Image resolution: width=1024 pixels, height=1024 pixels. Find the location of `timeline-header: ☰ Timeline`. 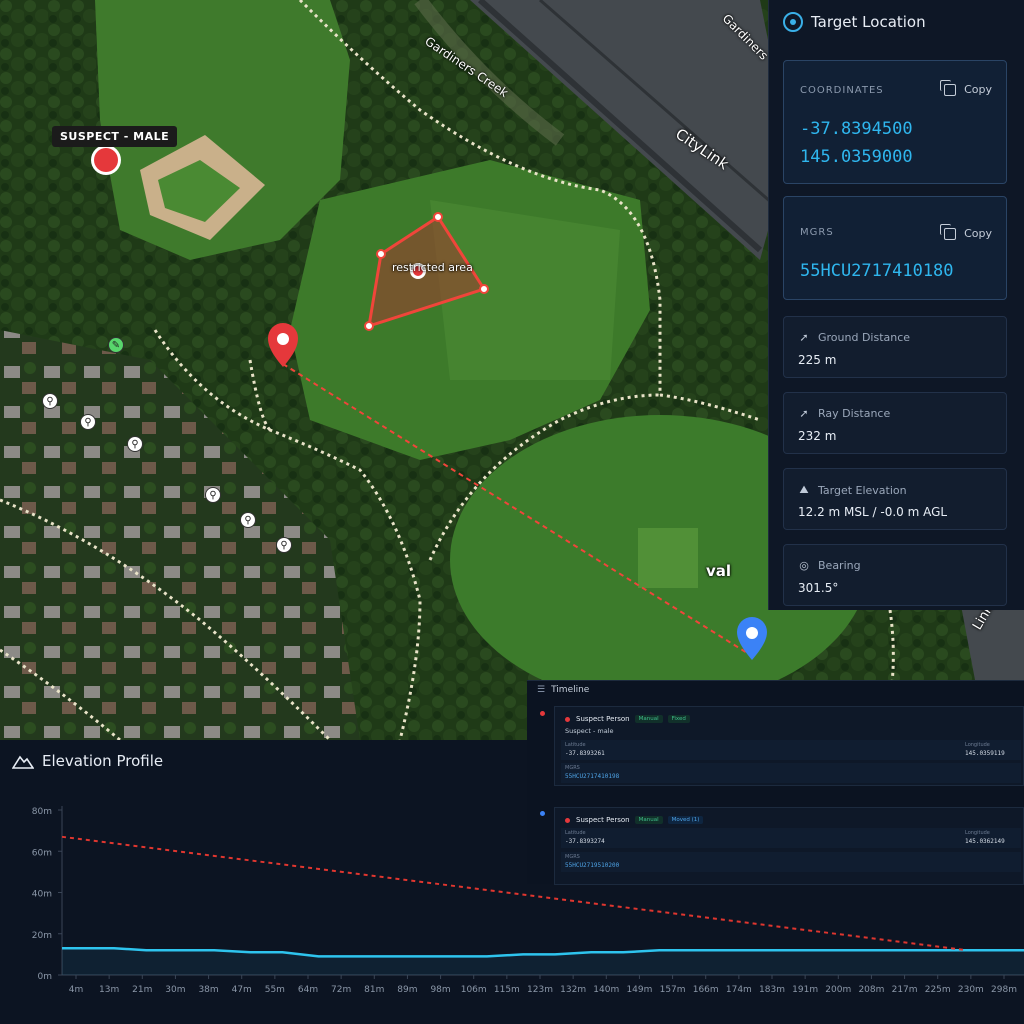

timeline-header: ☰ Timeline is located at coordinates (563, 690).